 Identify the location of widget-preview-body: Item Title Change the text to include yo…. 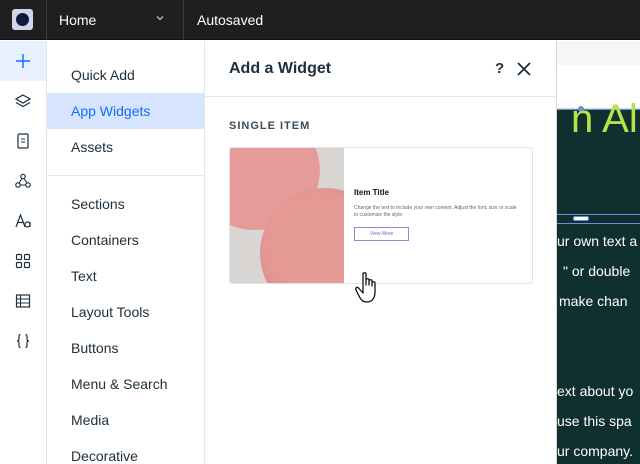
(439, 214).